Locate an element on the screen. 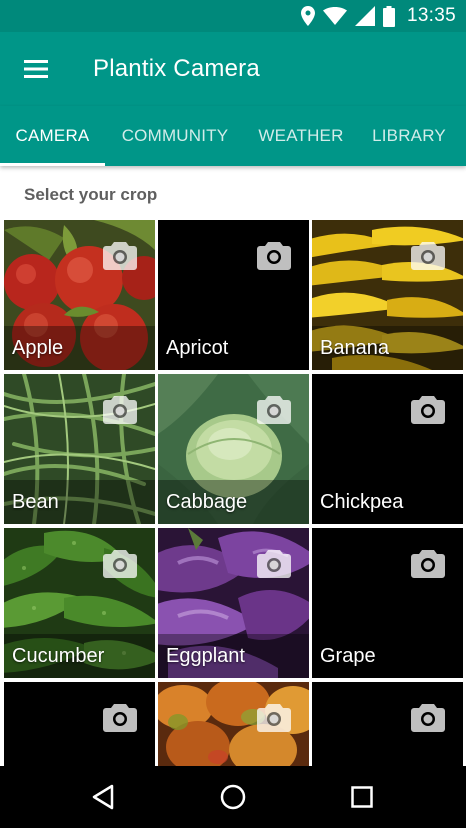 This screenshot has height=828, width=466. signal-icon is located at coordinates (364, 16).